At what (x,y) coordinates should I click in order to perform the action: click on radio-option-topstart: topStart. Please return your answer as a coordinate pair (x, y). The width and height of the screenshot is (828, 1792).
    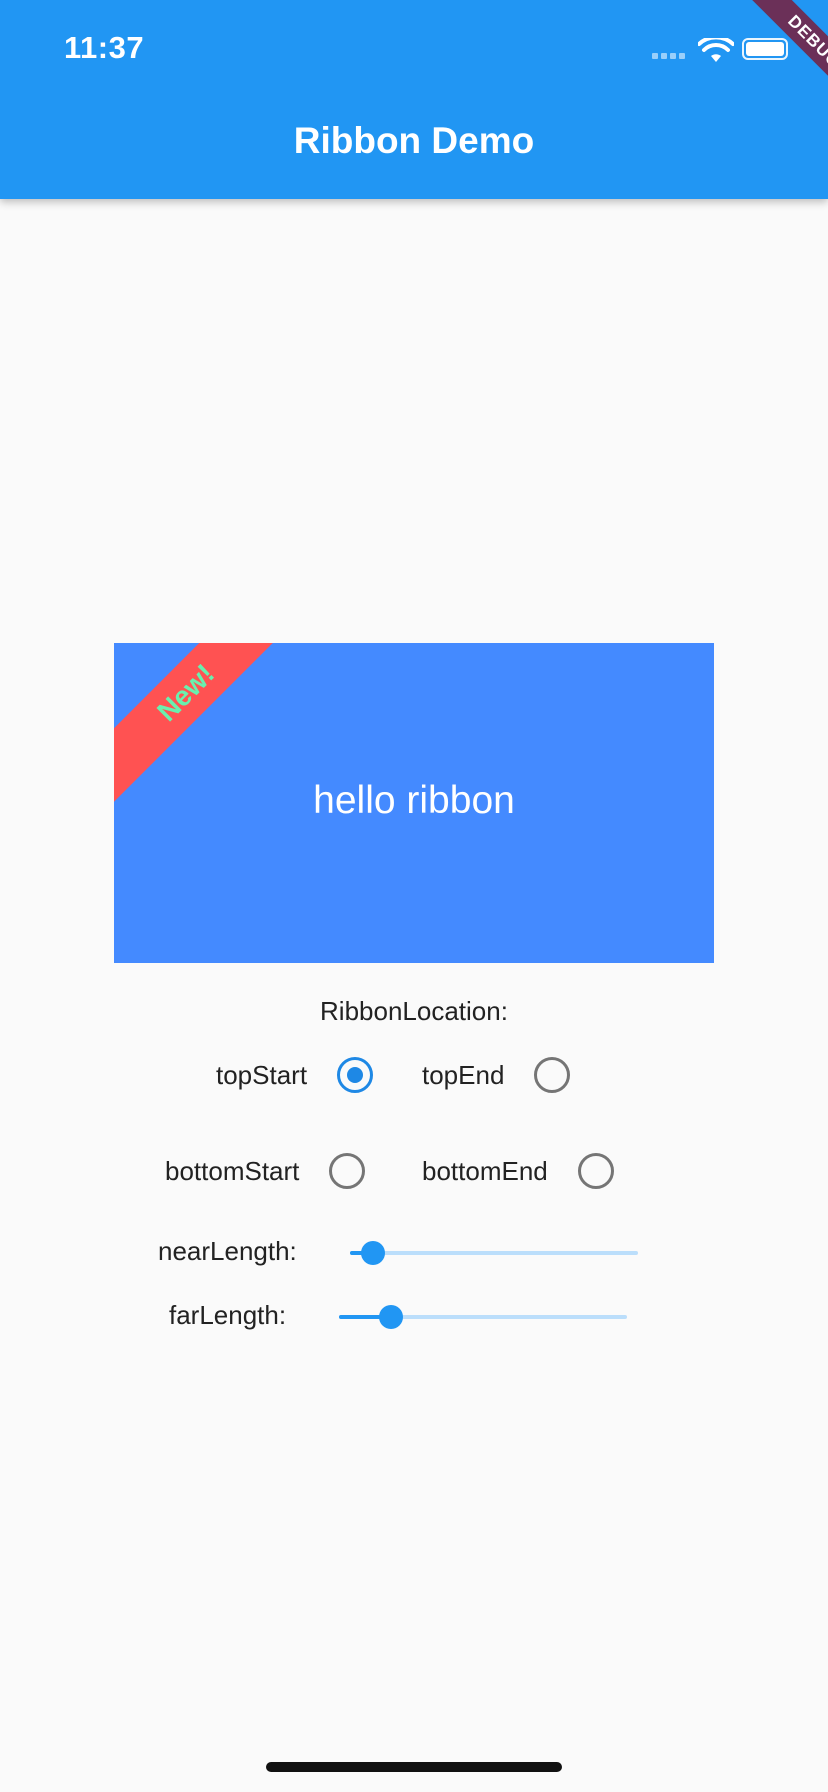
    Looking at the image, I should click on (295, 1075).